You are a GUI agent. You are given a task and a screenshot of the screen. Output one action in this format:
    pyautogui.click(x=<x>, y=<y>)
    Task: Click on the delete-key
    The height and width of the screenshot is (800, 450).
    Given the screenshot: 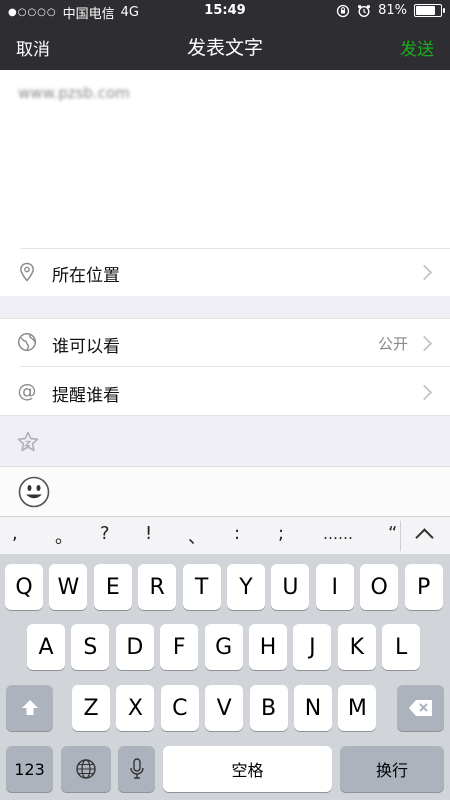 What is the action you would take?
    pyautogui.click(x=420, y=708)
    